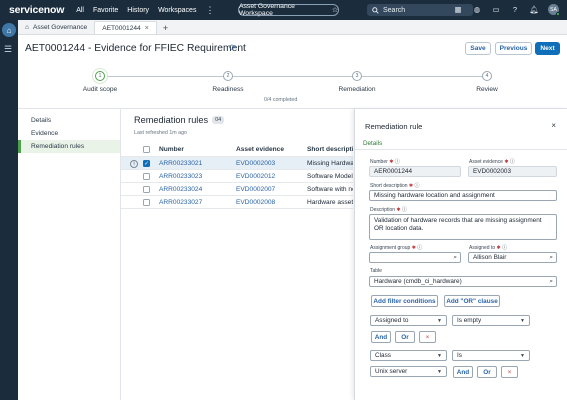 Image resolution: width=567 pixels, height=400 pixels. What do you see at coordinates (146, 163) in the screenshot?
I see `row-checkbox: ✓` at bounding box center [146, 163].